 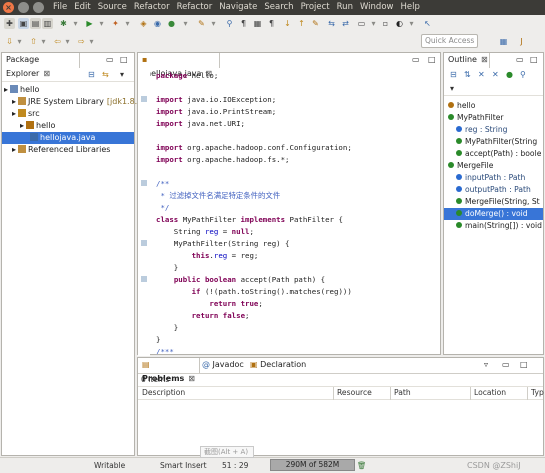 What do you see at coordinates (169, 370) in the screenshot?
I see `tab-problems: ▤ Problems ⊠` at bounding box center [169, 370].